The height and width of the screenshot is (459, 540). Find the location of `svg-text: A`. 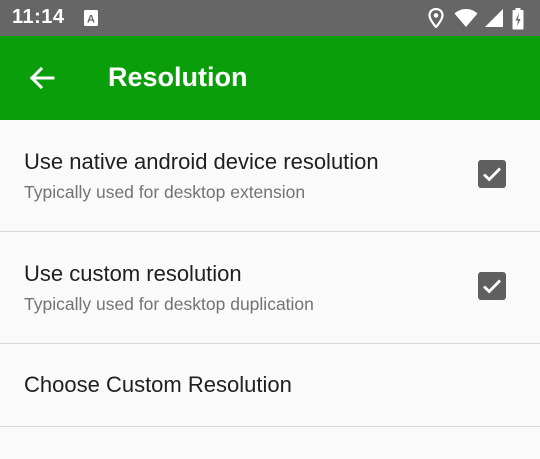

svg-text: A is located at coordinates (91, 20).